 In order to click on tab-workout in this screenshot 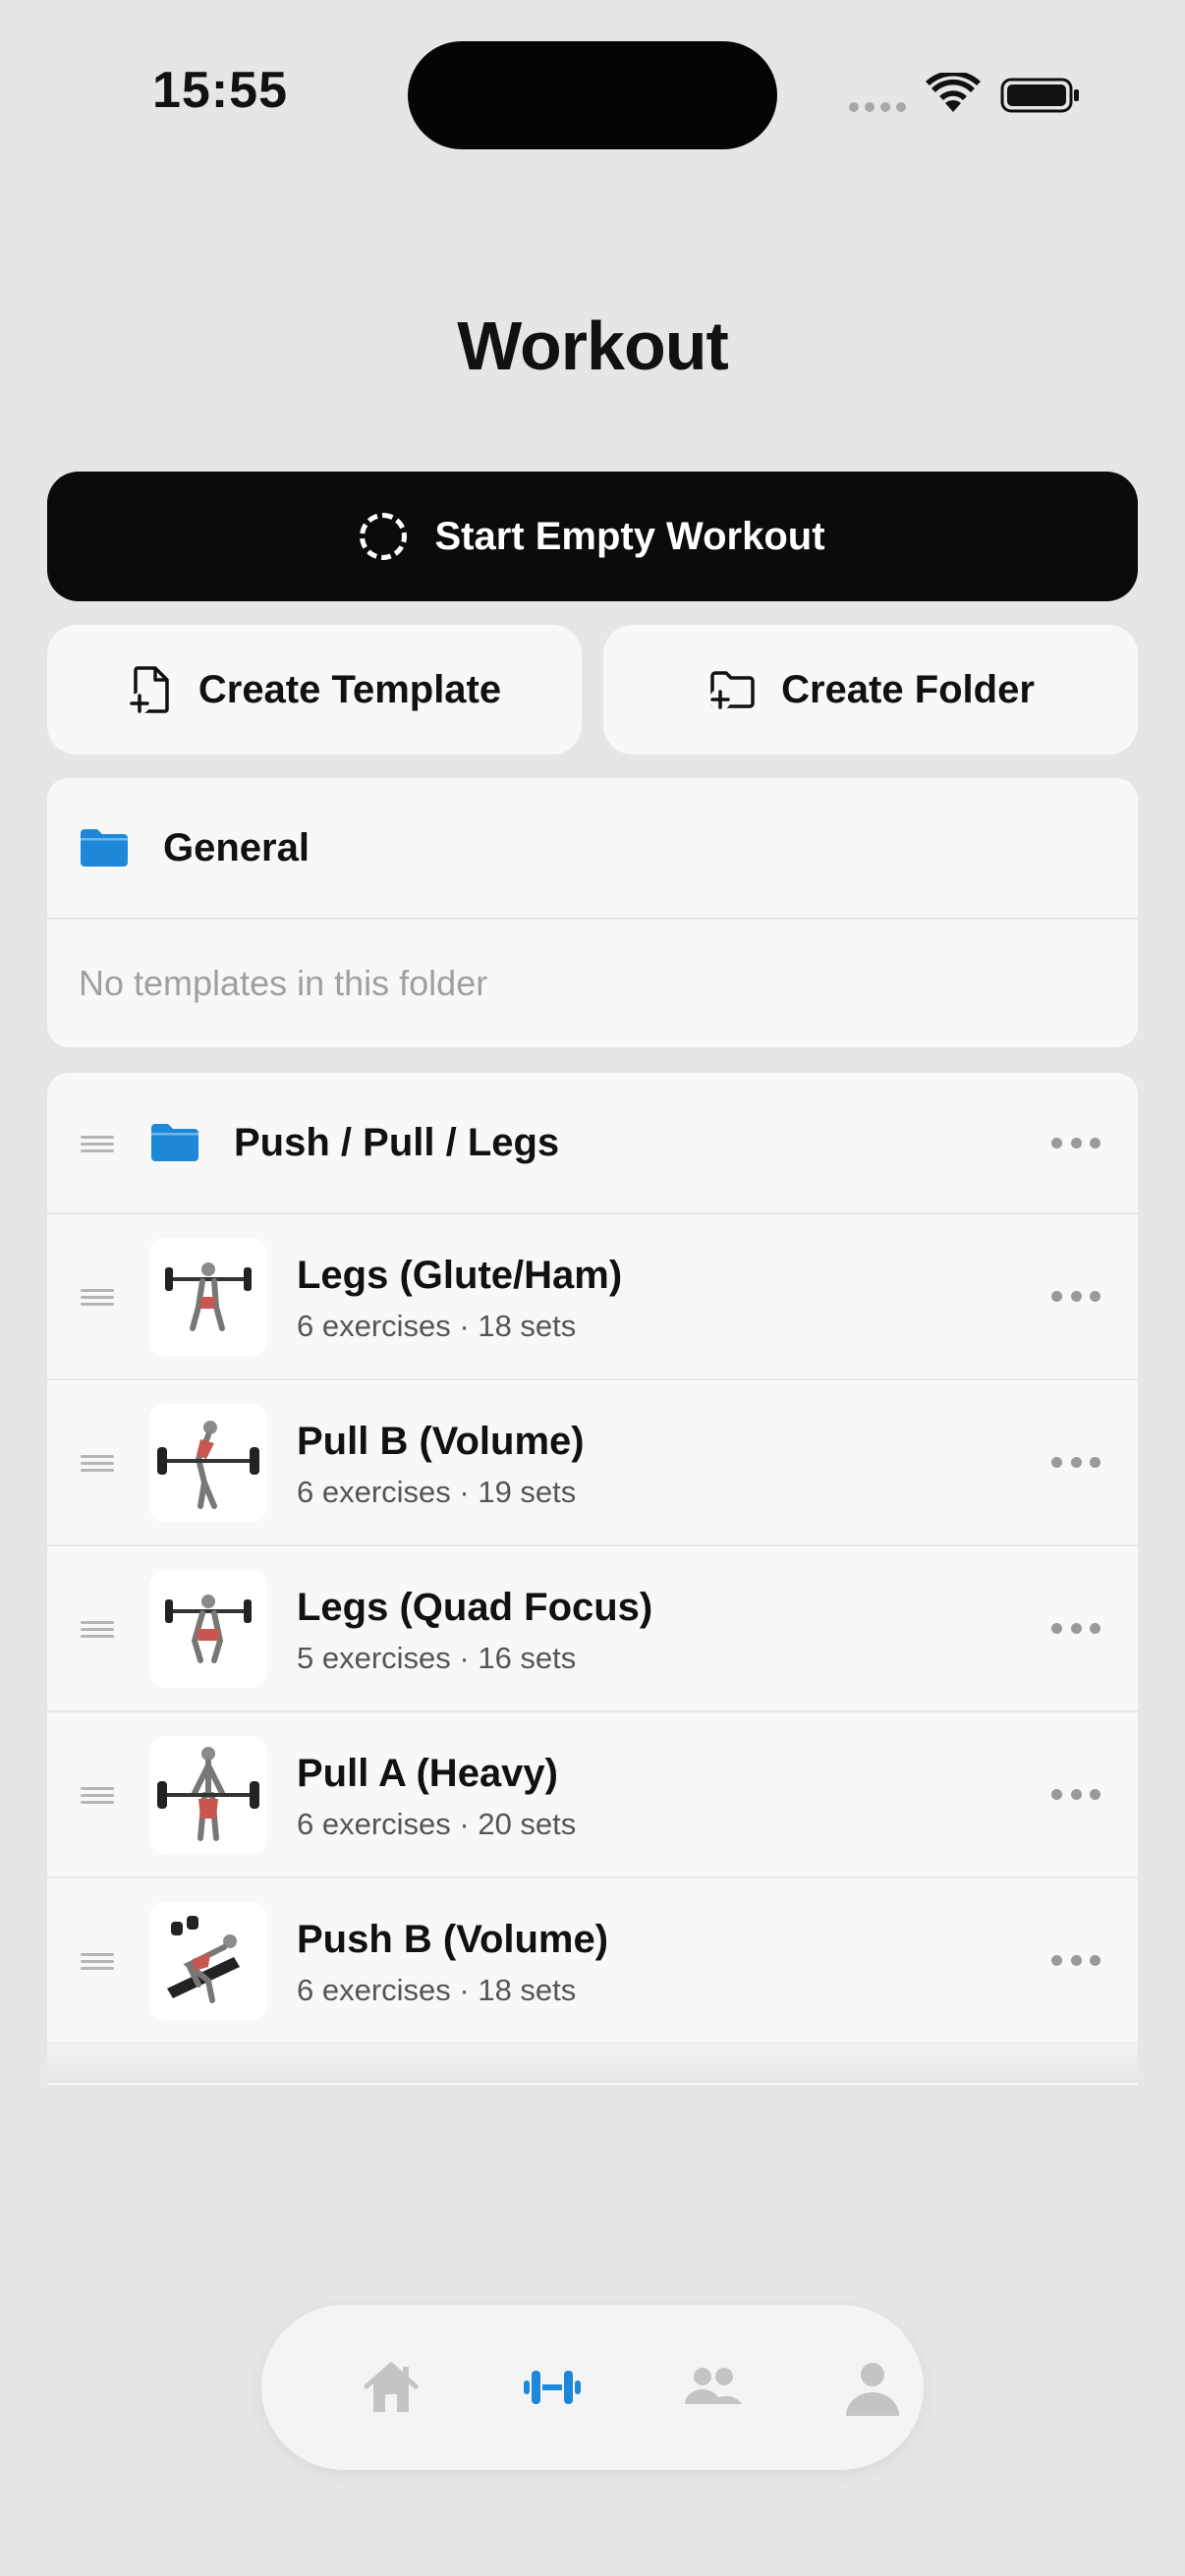, I will do `click(552, 2387)`.